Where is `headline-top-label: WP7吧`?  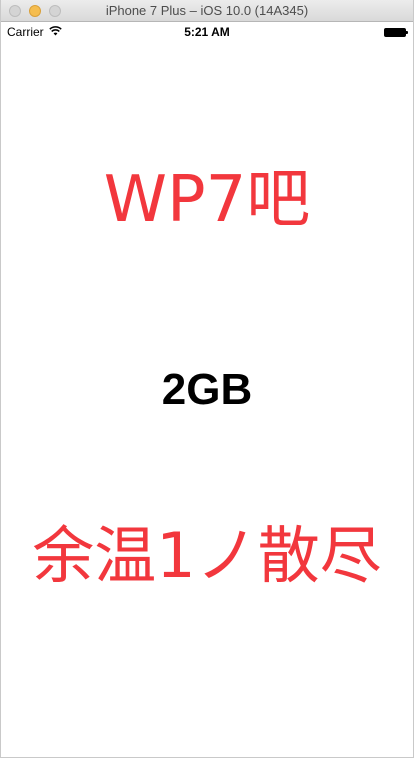
headline-top-label: WP7吧 is located at coordinates (207, 200).